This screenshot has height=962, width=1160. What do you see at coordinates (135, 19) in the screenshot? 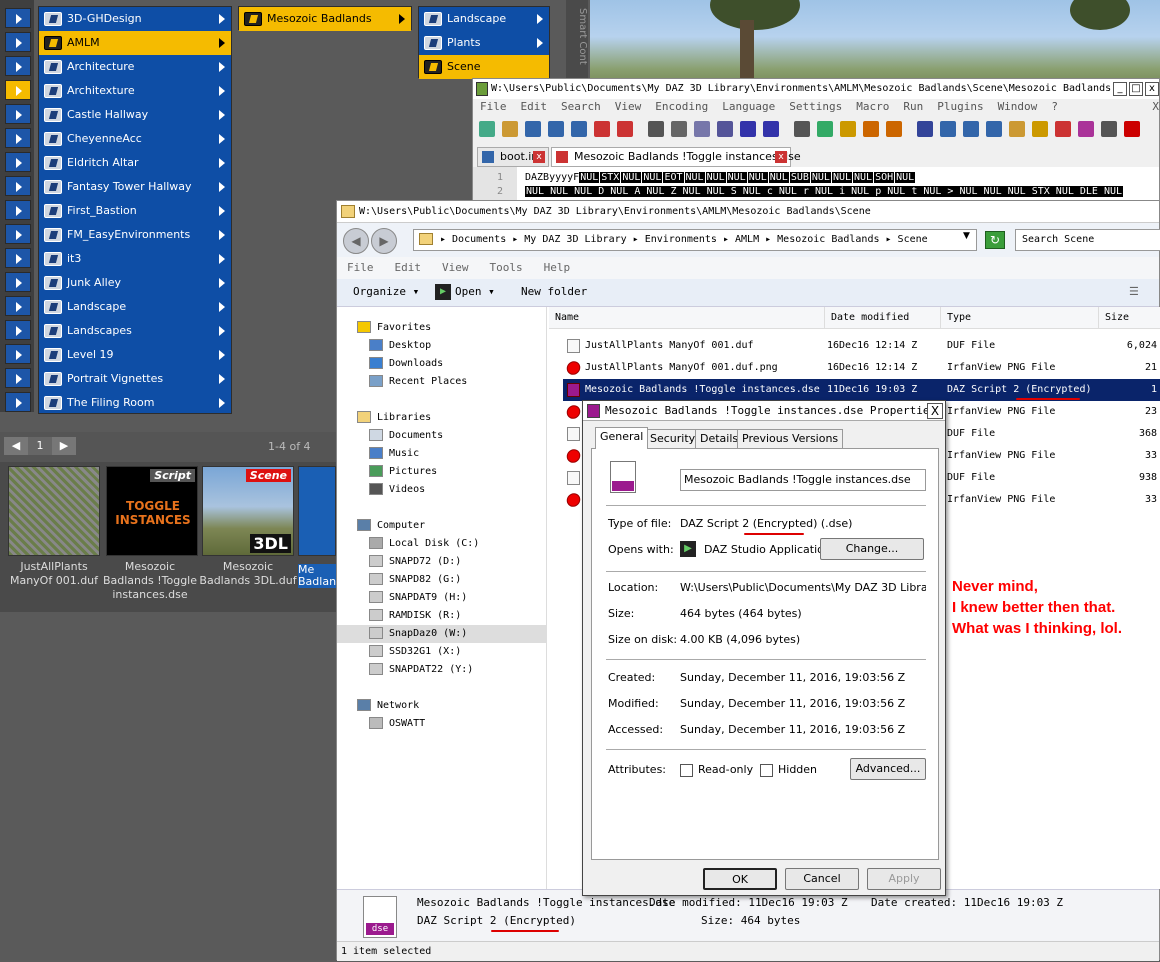
I see `menu-item-3d-ghdesign: 3D-GHDesign` at bounding box center [135, 19].